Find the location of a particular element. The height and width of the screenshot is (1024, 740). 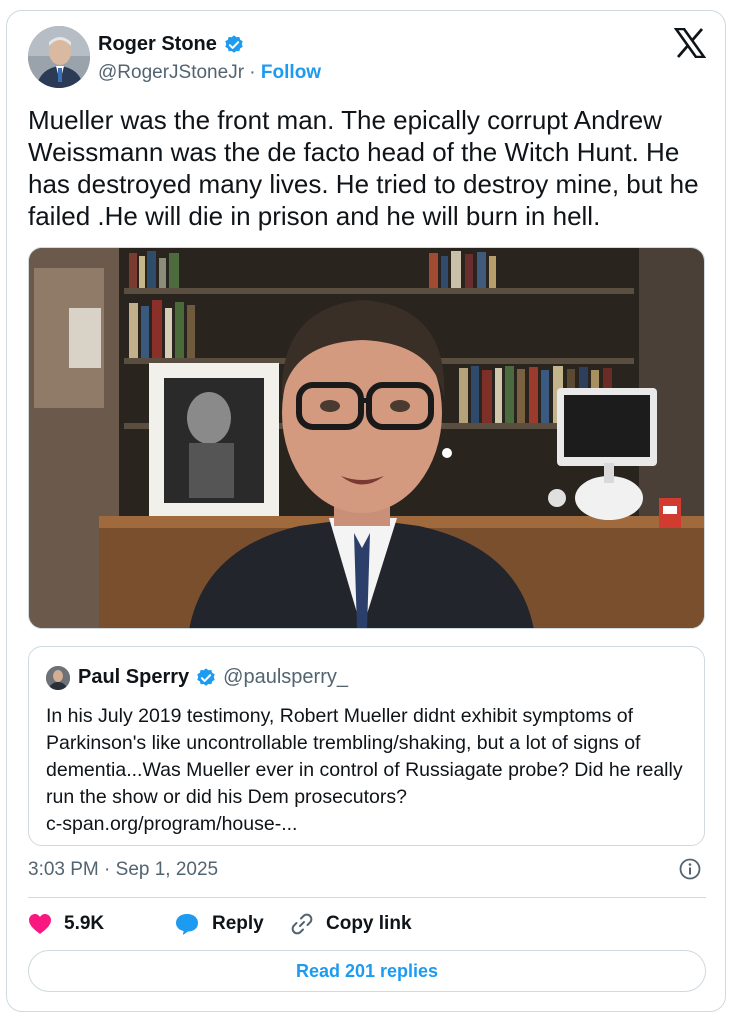

reply-button: Reply is located at coordinates (232, 924).